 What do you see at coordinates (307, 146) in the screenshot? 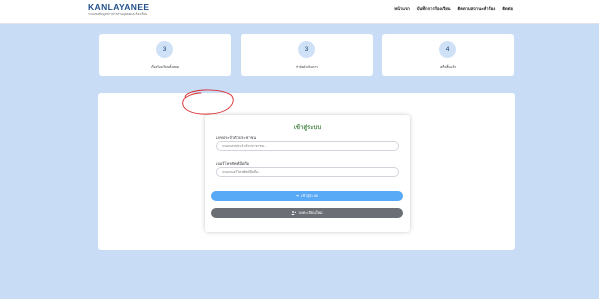
I see `id-card-input` at bounding box center [307, 146].